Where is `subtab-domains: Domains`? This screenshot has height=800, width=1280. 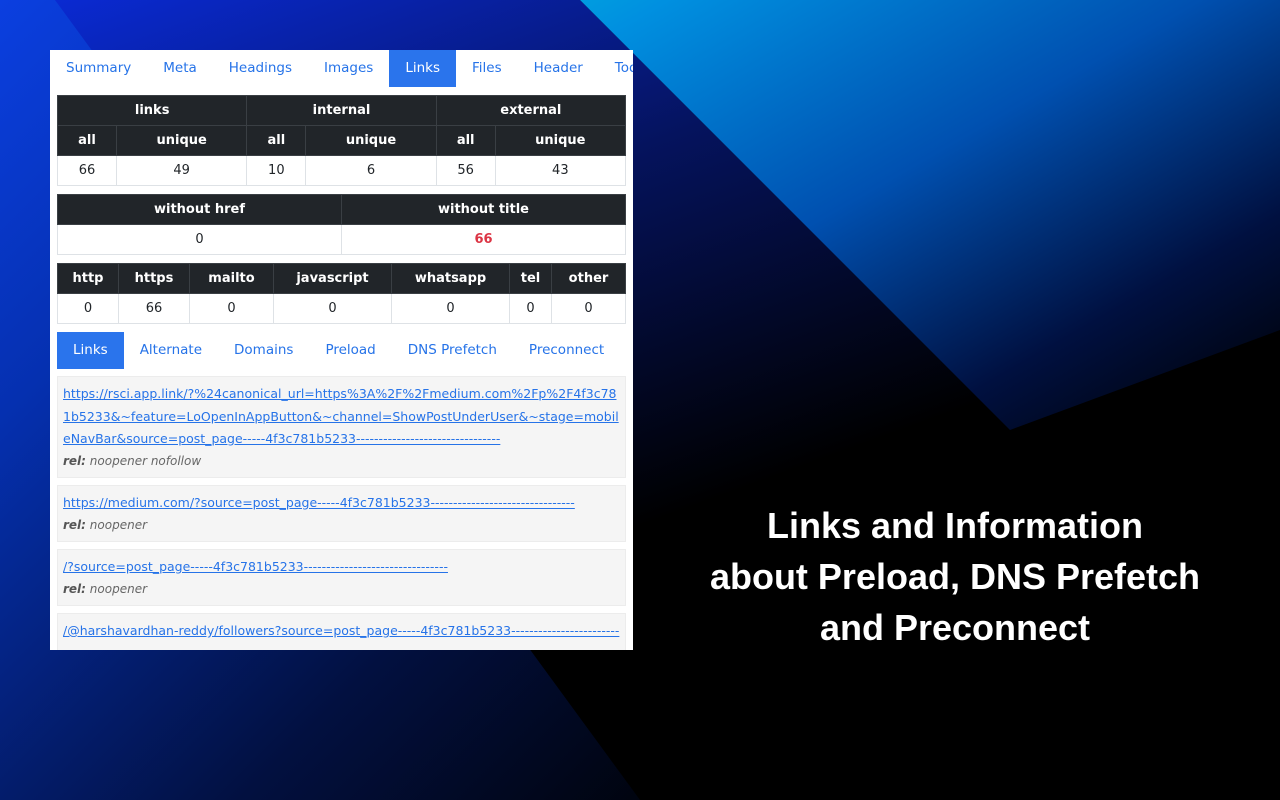 subtab-domains: Domains is located at coordinates (263, 350).